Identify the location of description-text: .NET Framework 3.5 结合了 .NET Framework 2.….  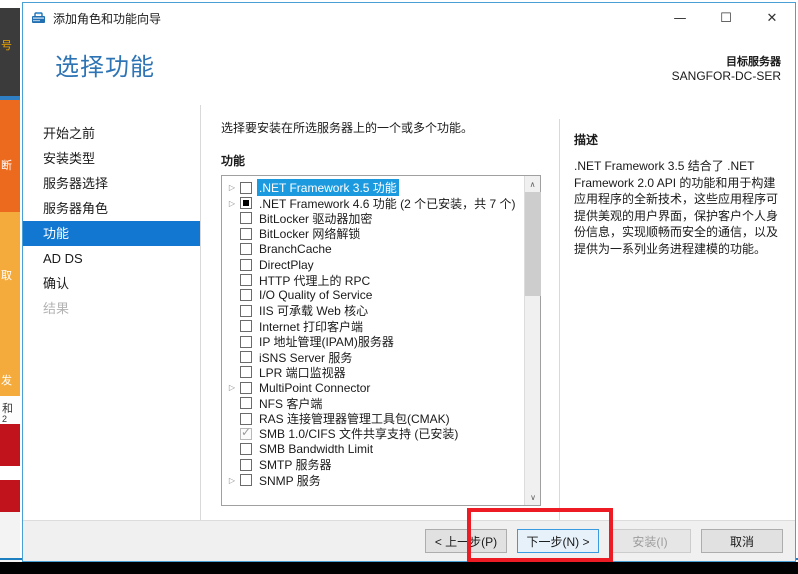
(676, 207).